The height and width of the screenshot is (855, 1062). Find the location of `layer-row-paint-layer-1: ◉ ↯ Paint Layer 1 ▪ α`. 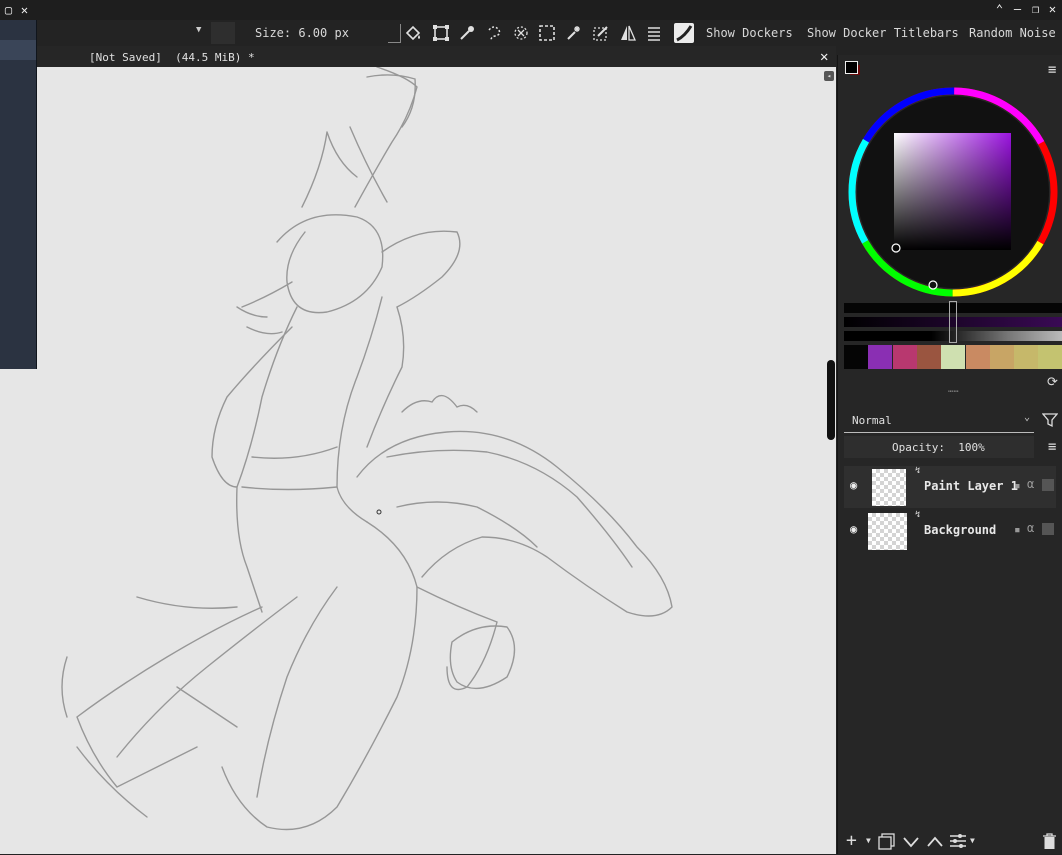

layer-row-paint-layer-1: ◉ ↯ Paint Layer 1 ▪ α is located at coordinates (950, 487).